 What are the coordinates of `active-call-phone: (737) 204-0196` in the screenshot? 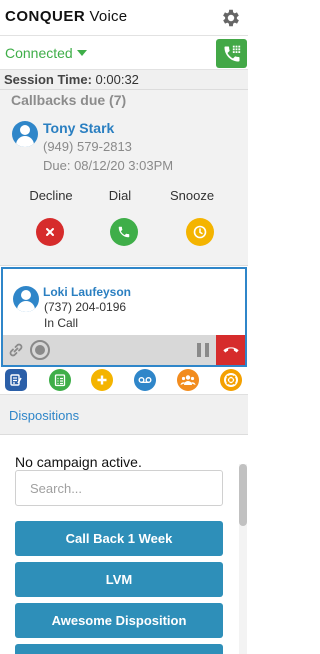 It's located at (85, 307).